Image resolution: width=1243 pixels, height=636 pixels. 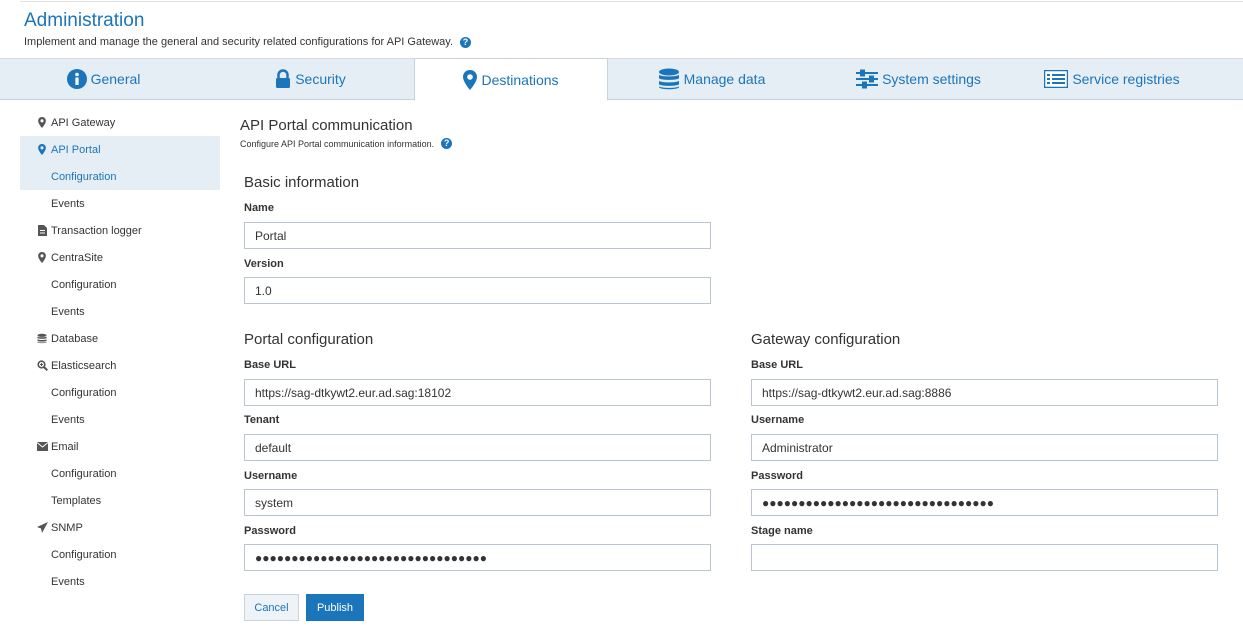 What do you see at coordinates (984, 557) in the screenshot?
I see `stage-name-field` at bounding box center [984, 557].